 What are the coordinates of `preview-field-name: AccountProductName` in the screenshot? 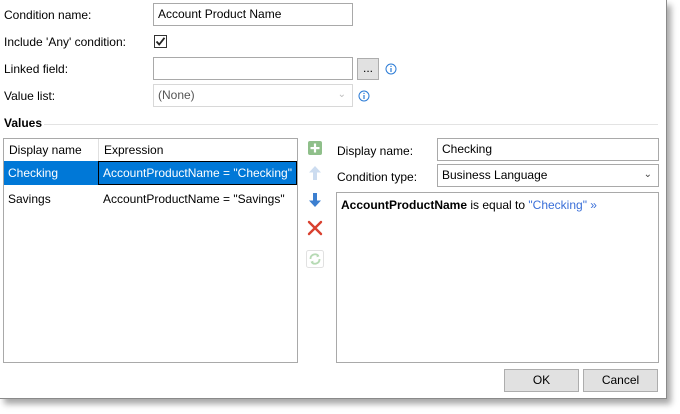 It's located at (404, 205).